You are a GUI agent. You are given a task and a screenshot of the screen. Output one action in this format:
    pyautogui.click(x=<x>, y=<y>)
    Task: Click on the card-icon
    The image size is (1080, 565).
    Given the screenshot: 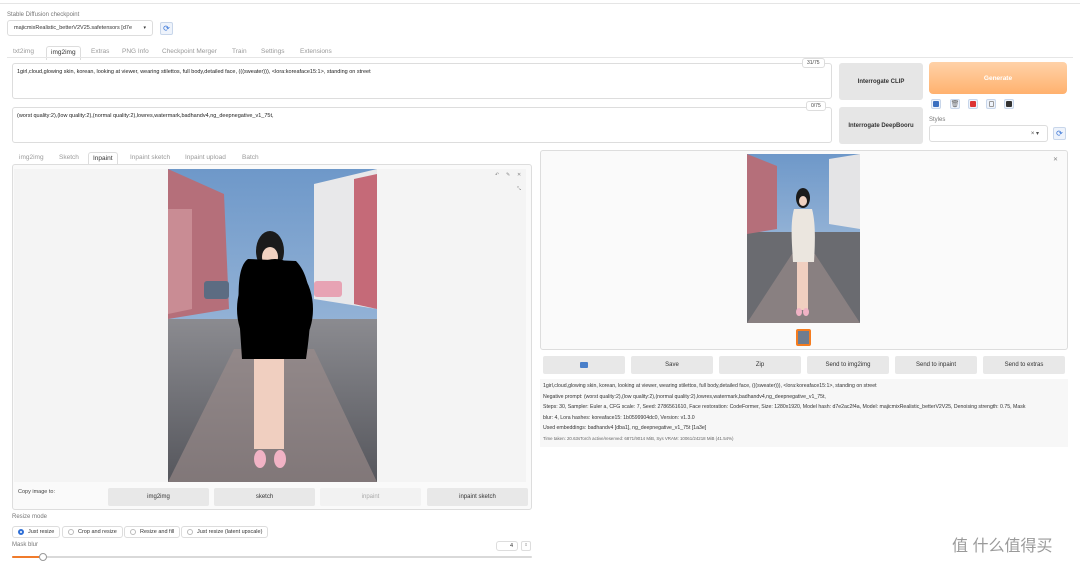 What is the action you would take?
    pyautogui.click(x=973, y=104)
    